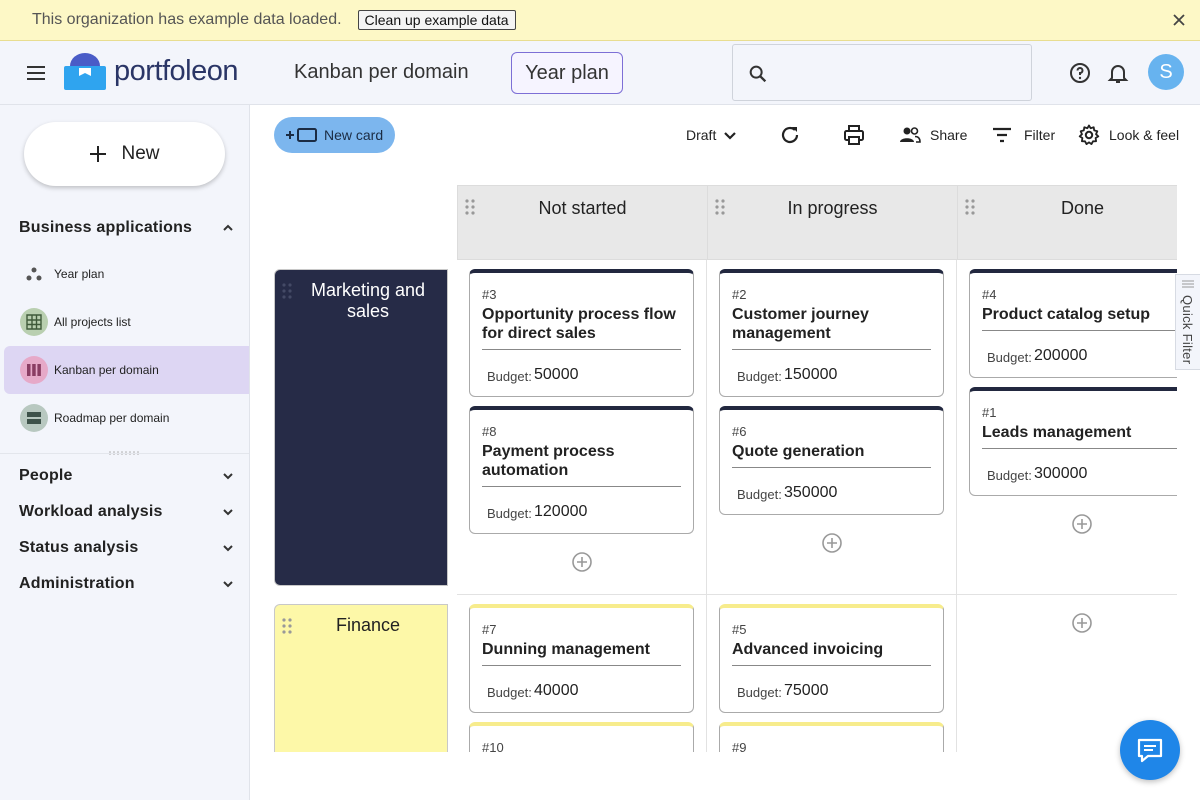  Describe the element at coordinates (361, 678) in the screenshot. I see `row-header-finance: Finance` at that location.